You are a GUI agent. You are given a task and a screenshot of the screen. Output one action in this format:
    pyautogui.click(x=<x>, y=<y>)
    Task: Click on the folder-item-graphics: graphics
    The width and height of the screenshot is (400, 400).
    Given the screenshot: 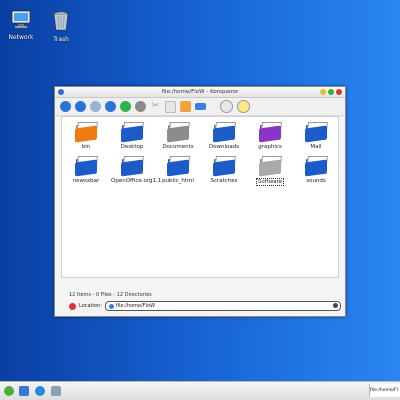 What is the action you would take?
    pyautogui.click(x=270, y=135)
    